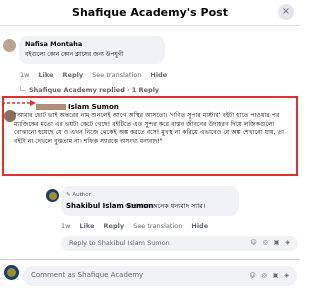 The image size is (320, 300). I want to click on comment-input-placeholder: Comment as Shafique Academy, so click(87, 275).